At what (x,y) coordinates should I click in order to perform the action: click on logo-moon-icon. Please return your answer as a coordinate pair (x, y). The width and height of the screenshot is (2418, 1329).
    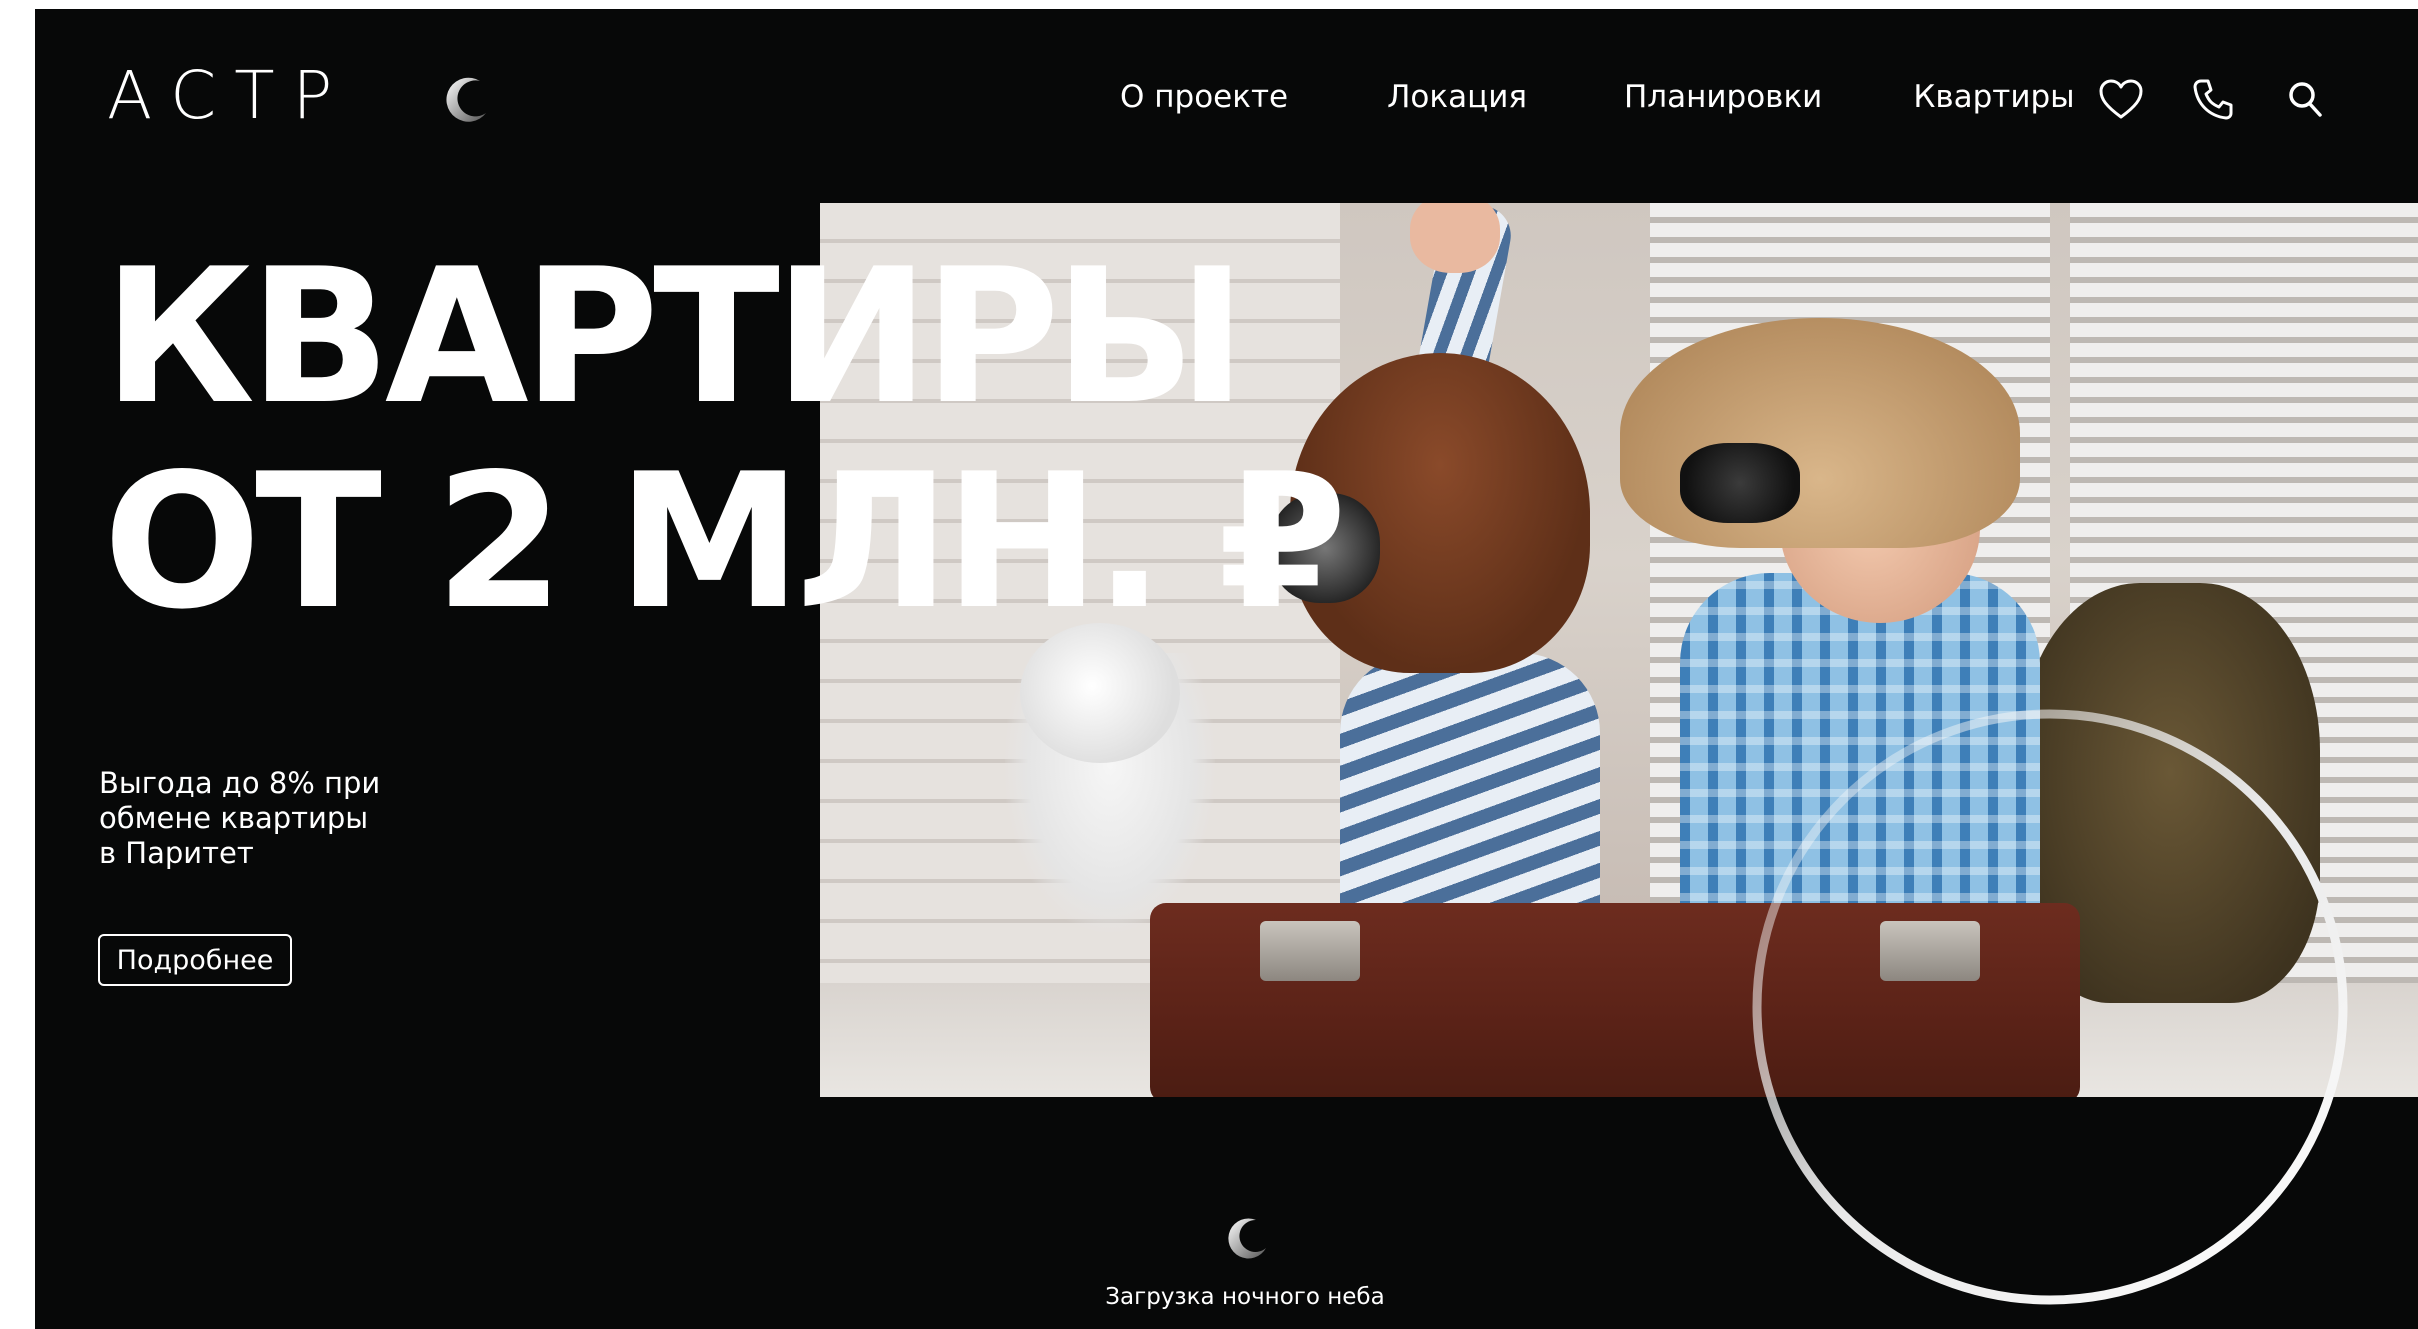
    Looking at the image, I should click on (466, 99).